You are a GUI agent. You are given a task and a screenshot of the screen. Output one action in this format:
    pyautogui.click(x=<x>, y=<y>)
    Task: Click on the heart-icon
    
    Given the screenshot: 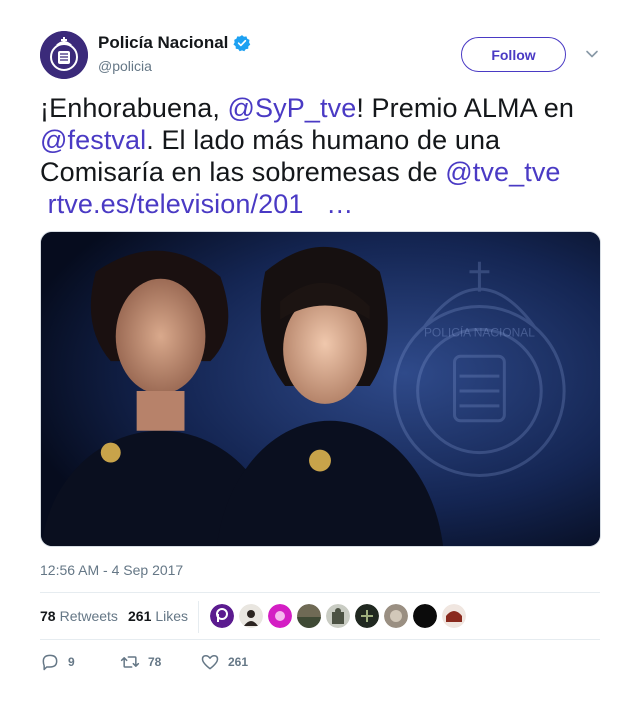 What is the action you would take?
    pyautogui.click(x=210, y=662)
    